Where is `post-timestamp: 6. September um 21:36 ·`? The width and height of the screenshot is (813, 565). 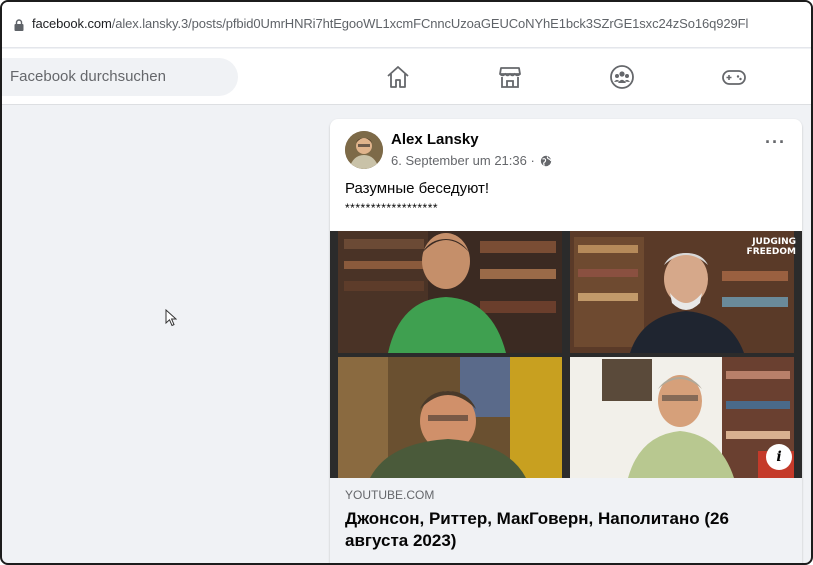 post-timestamp: 6. September um 21:36 · is located at coordinates (463, 160).